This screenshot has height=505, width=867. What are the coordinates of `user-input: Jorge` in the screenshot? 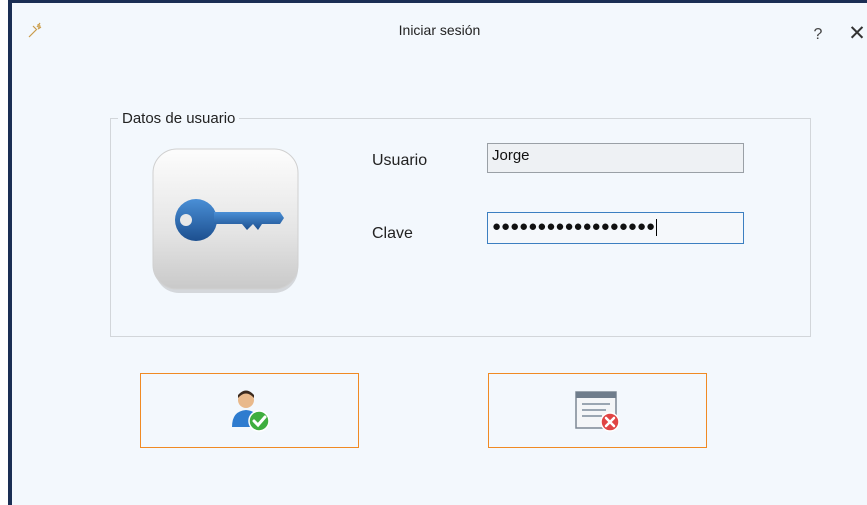 It's located at (615, 158).